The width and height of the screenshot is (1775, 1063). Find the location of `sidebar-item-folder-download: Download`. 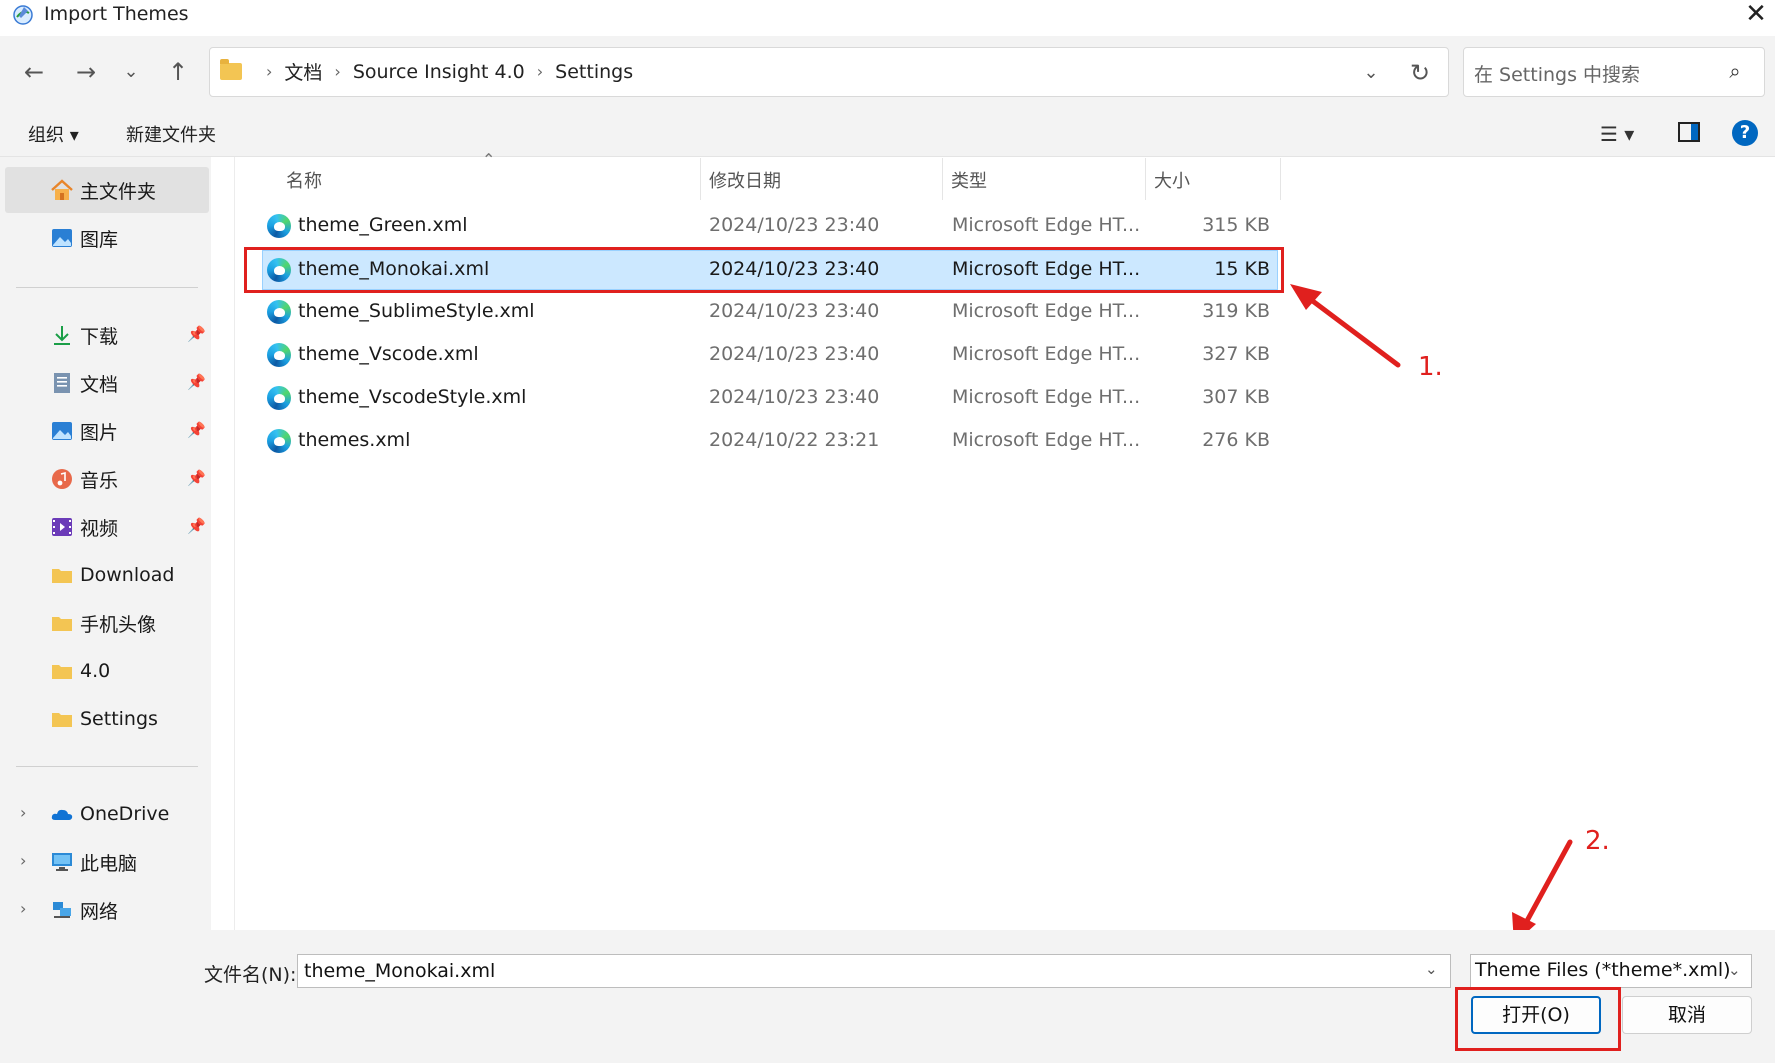

sidebar-item-folder-download: Download is located at coordinates (112, 575).